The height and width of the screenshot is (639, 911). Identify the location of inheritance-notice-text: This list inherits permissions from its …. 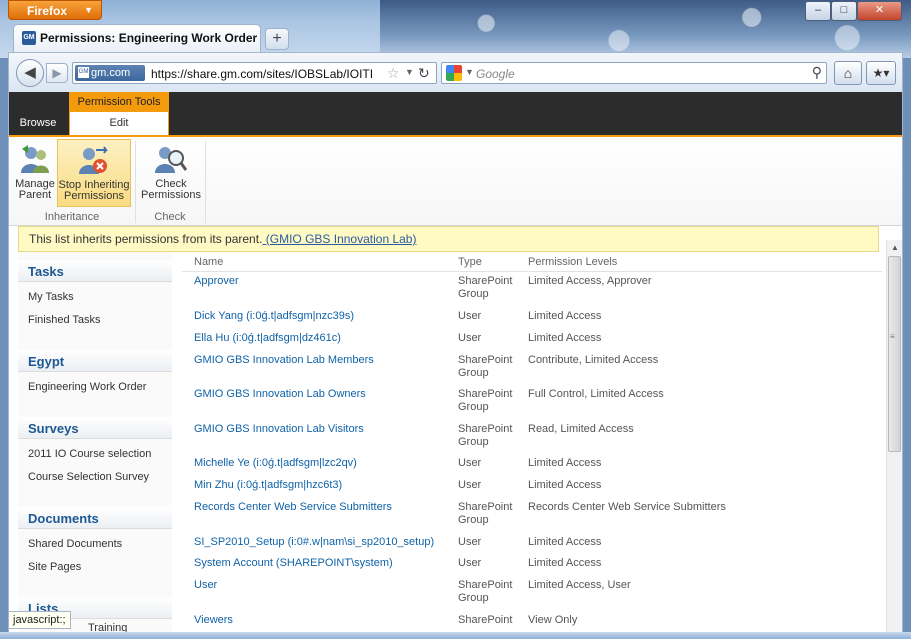
(146, 239).